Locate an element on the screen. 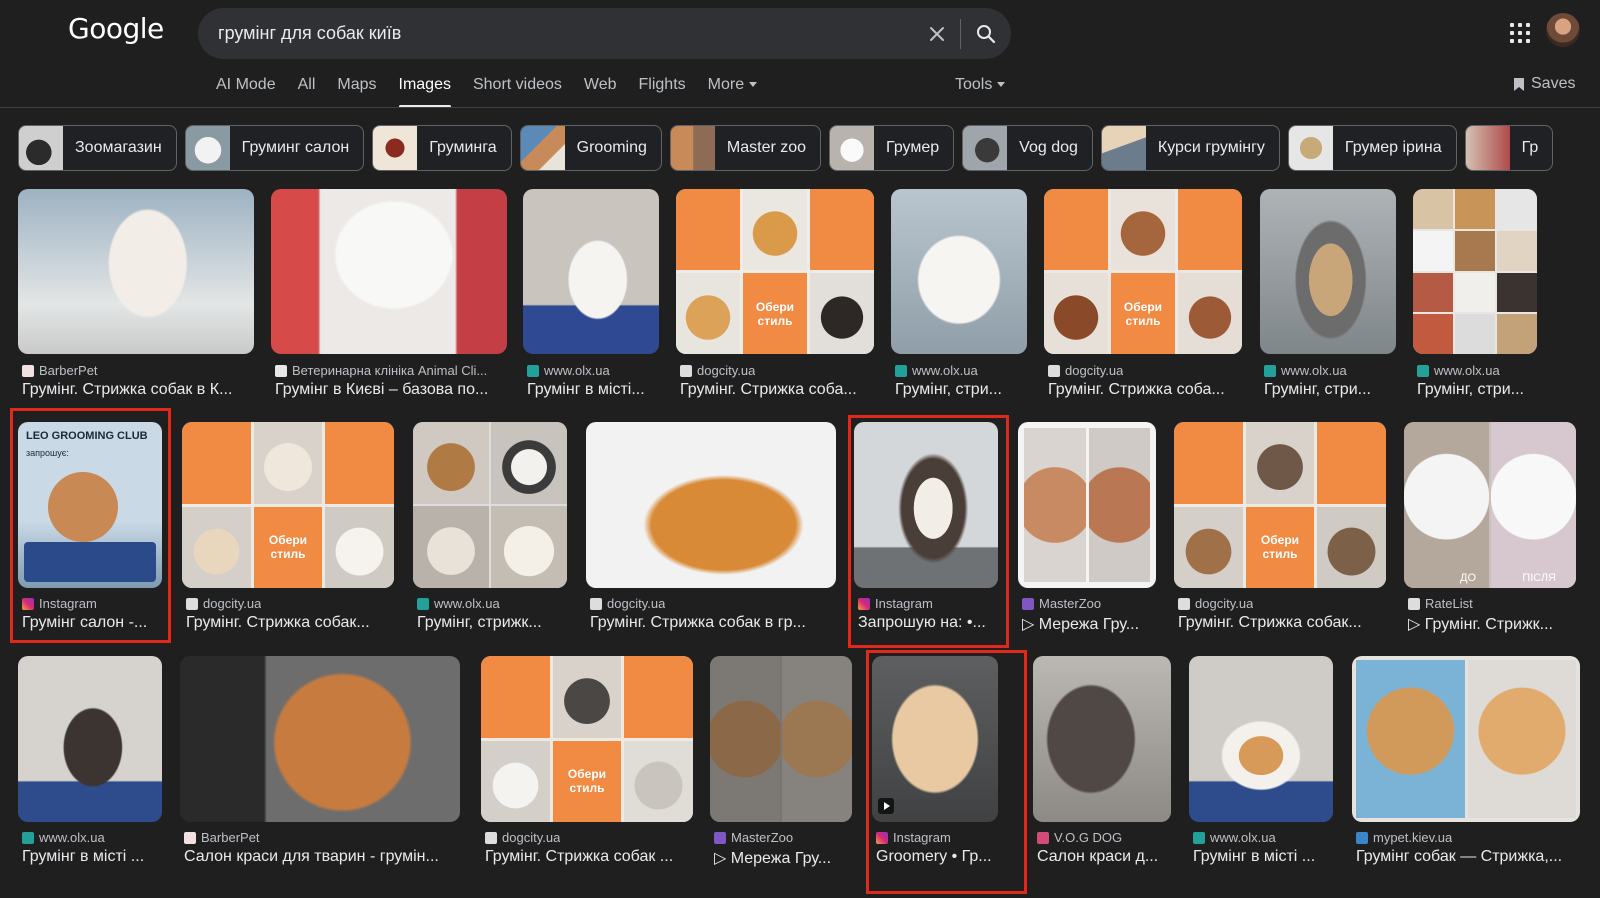 The width and height of the screenshot is (1600, 898). apps-grid-icon is located at coordinates (1520, 33).